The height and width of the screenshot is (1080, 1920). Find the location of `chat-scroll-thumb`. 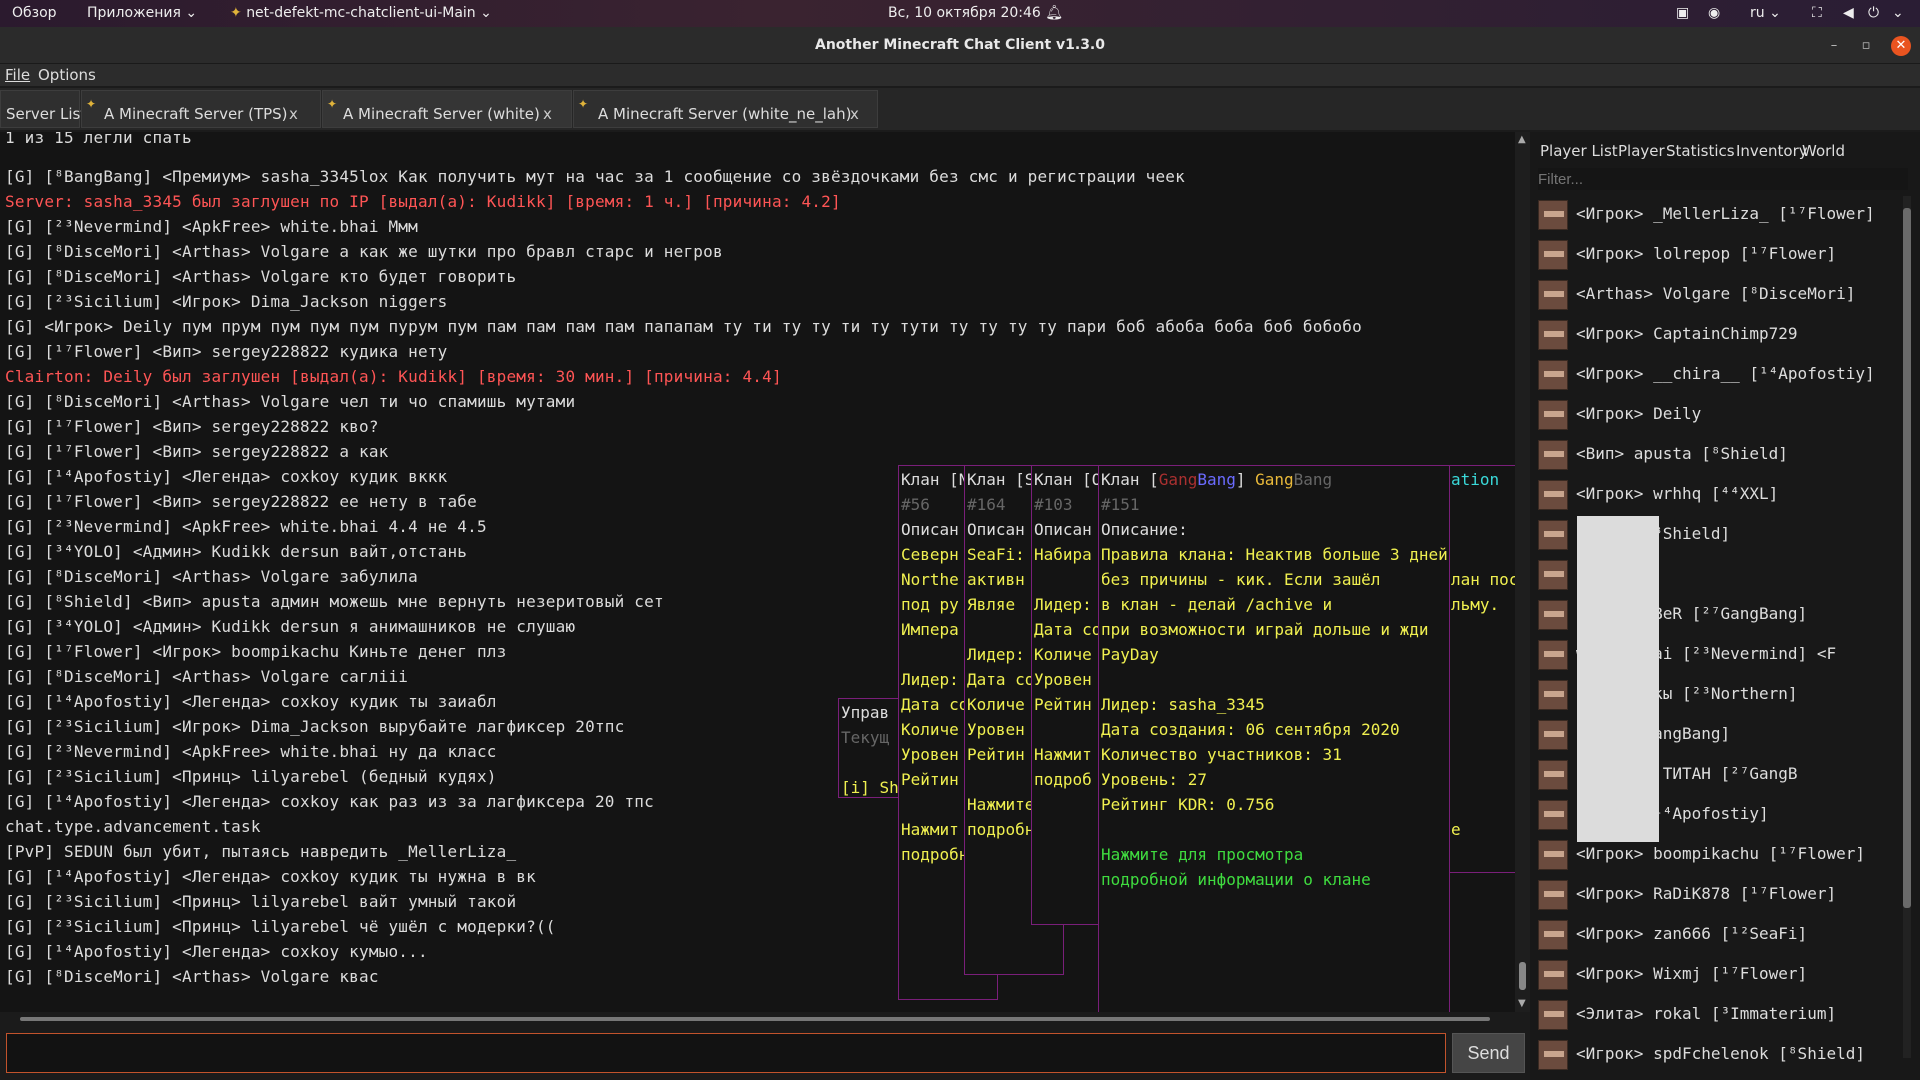

chat-scroll-thumb is located at coordinates (1522, 976).